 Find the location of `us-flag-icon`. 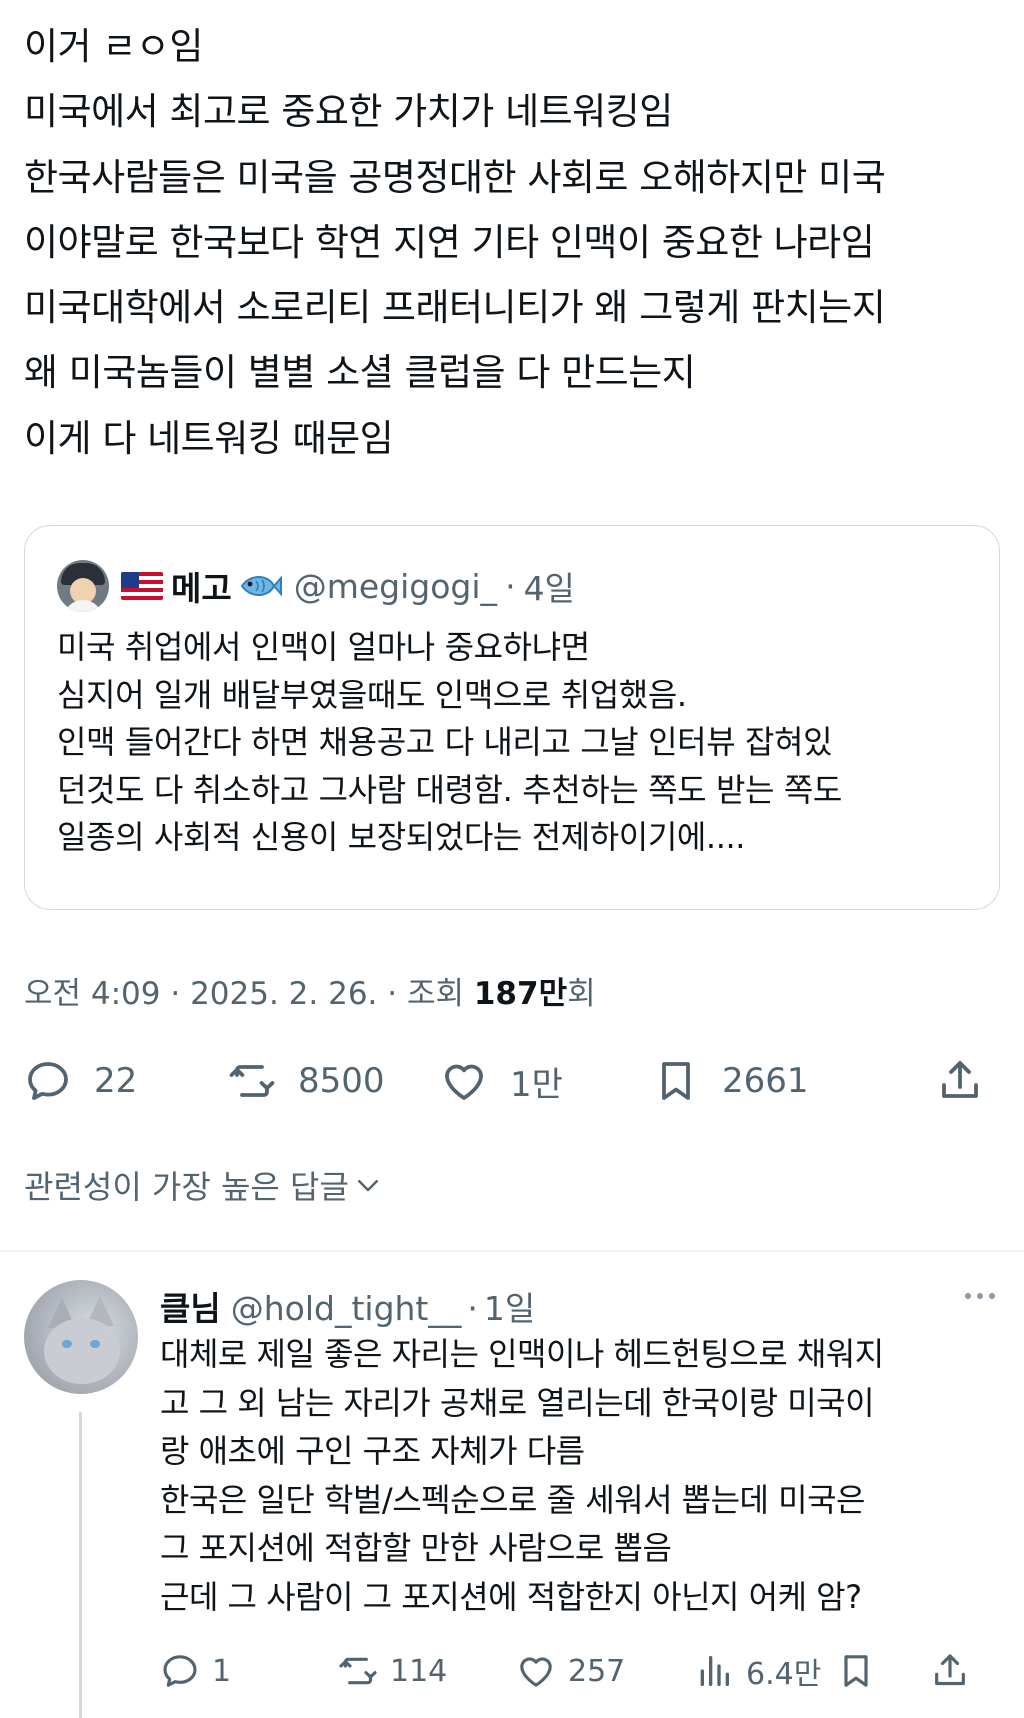

us-flag-icon is located at coordinates (142, 586).